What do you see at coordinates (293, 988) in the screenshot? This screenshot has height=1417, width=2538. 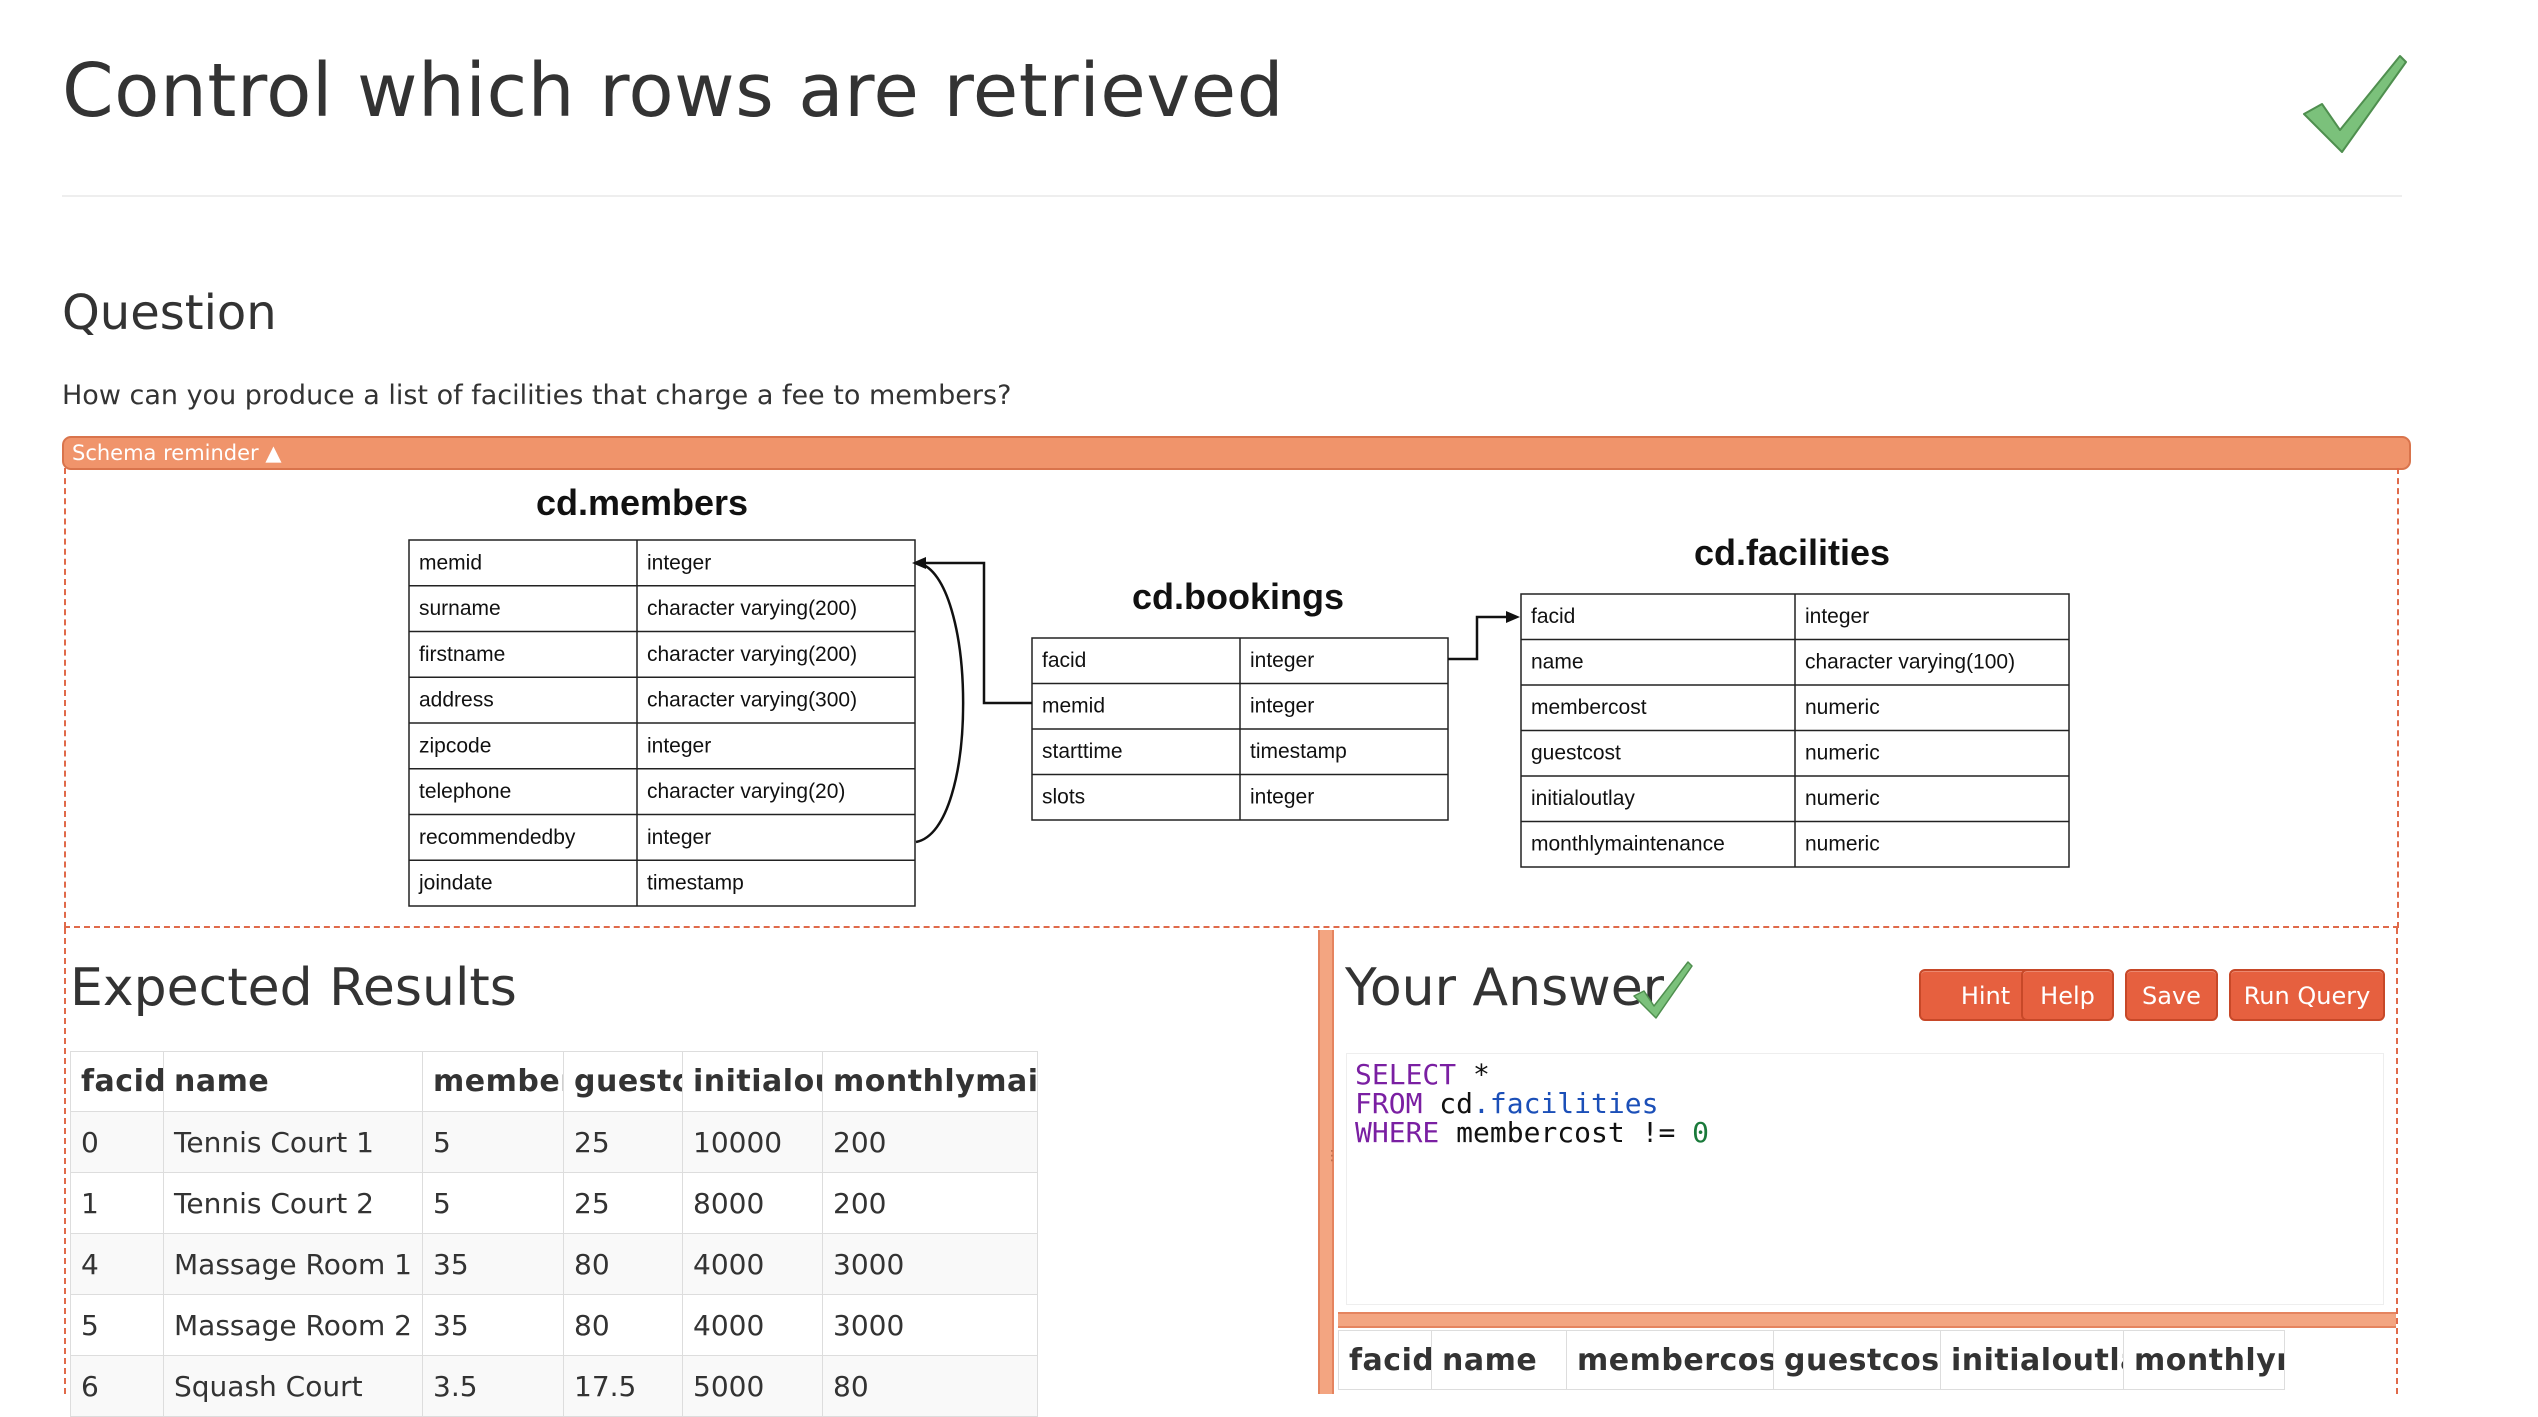 I see `expected-results-heading: Expected Results` at bounding box center [293, 988].